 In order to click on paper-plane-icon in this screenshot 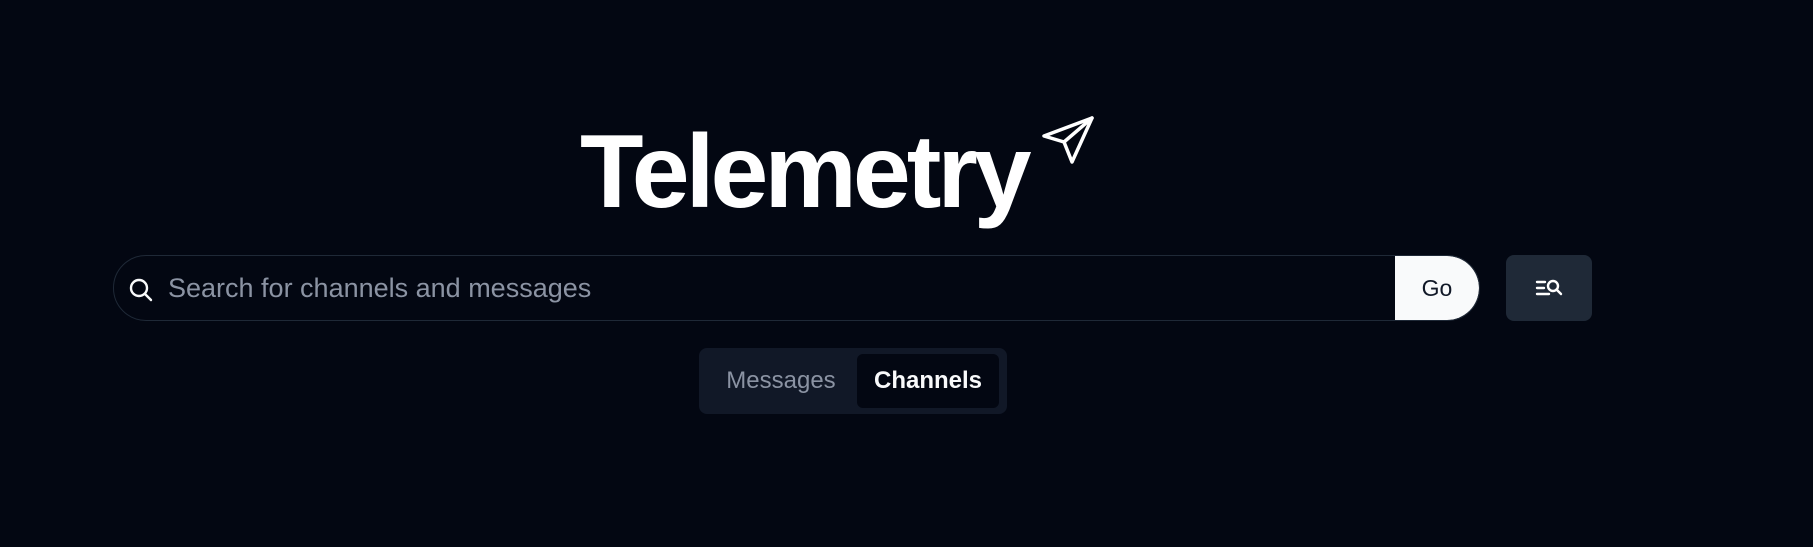, I will do `click(1068, 140)`.